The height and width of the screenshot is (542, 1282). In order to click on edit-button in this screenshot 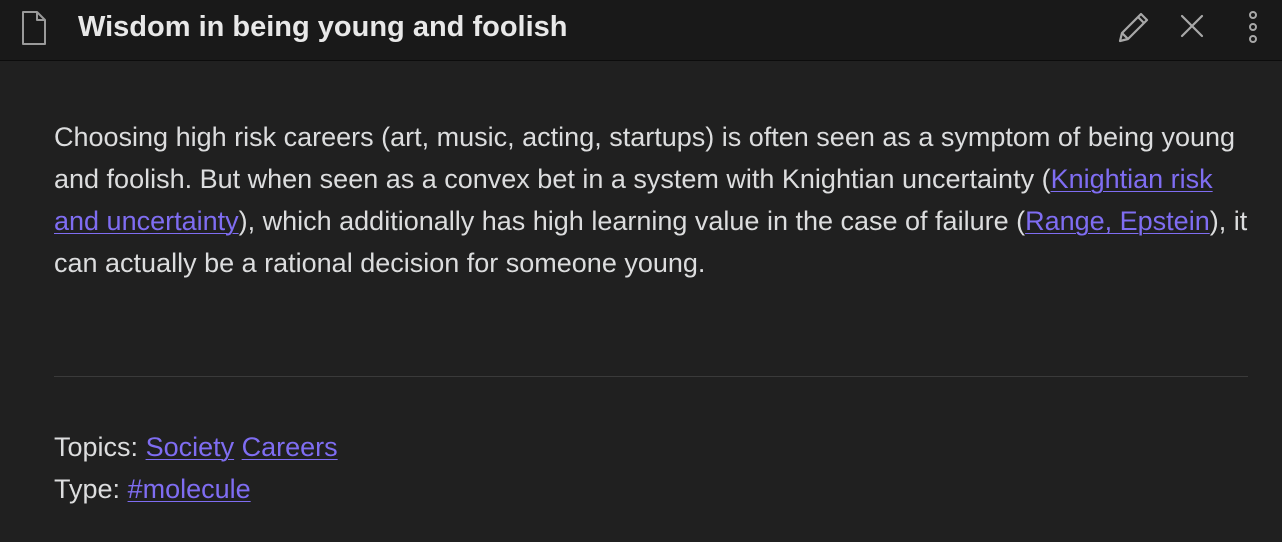, I will do `click(1133, 28)`.